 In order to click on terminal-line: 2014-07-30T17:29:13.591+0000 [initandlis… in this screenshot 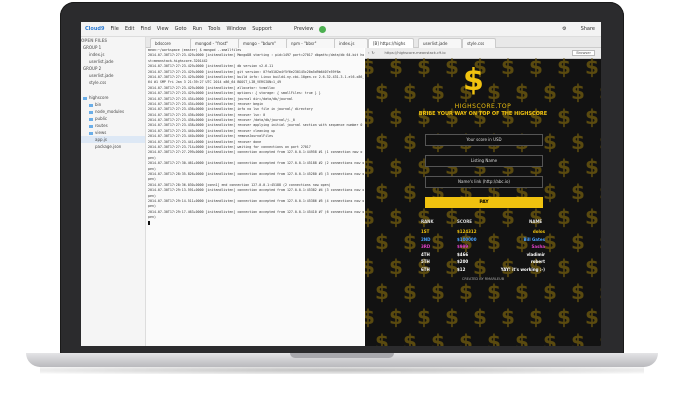, I will do `click(256, 190)`.